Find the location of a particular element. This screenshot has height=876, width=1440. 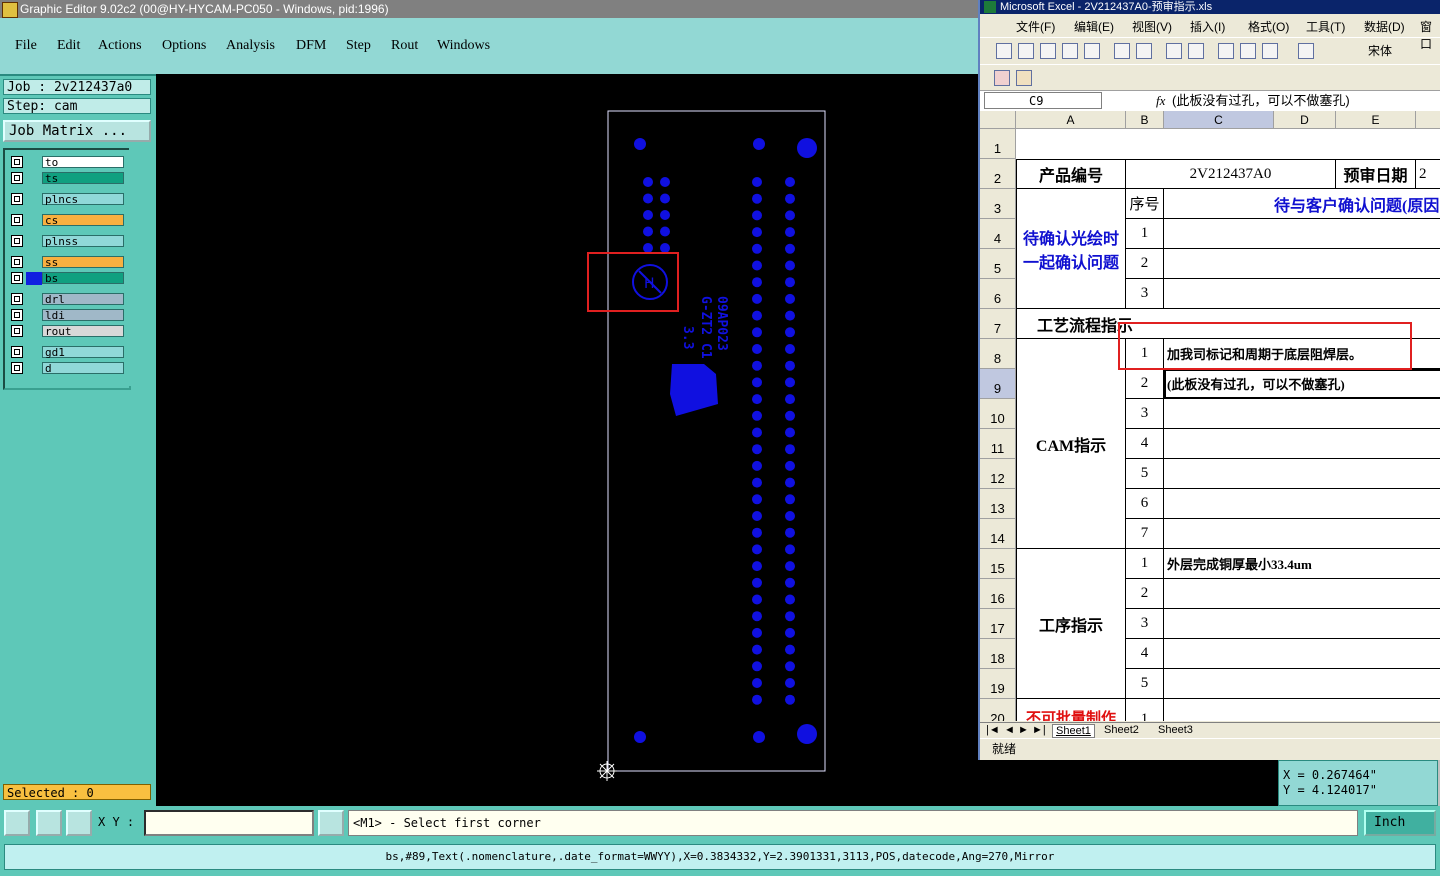

layer-row-plncs: plncs is located at coordinates (67, 199).